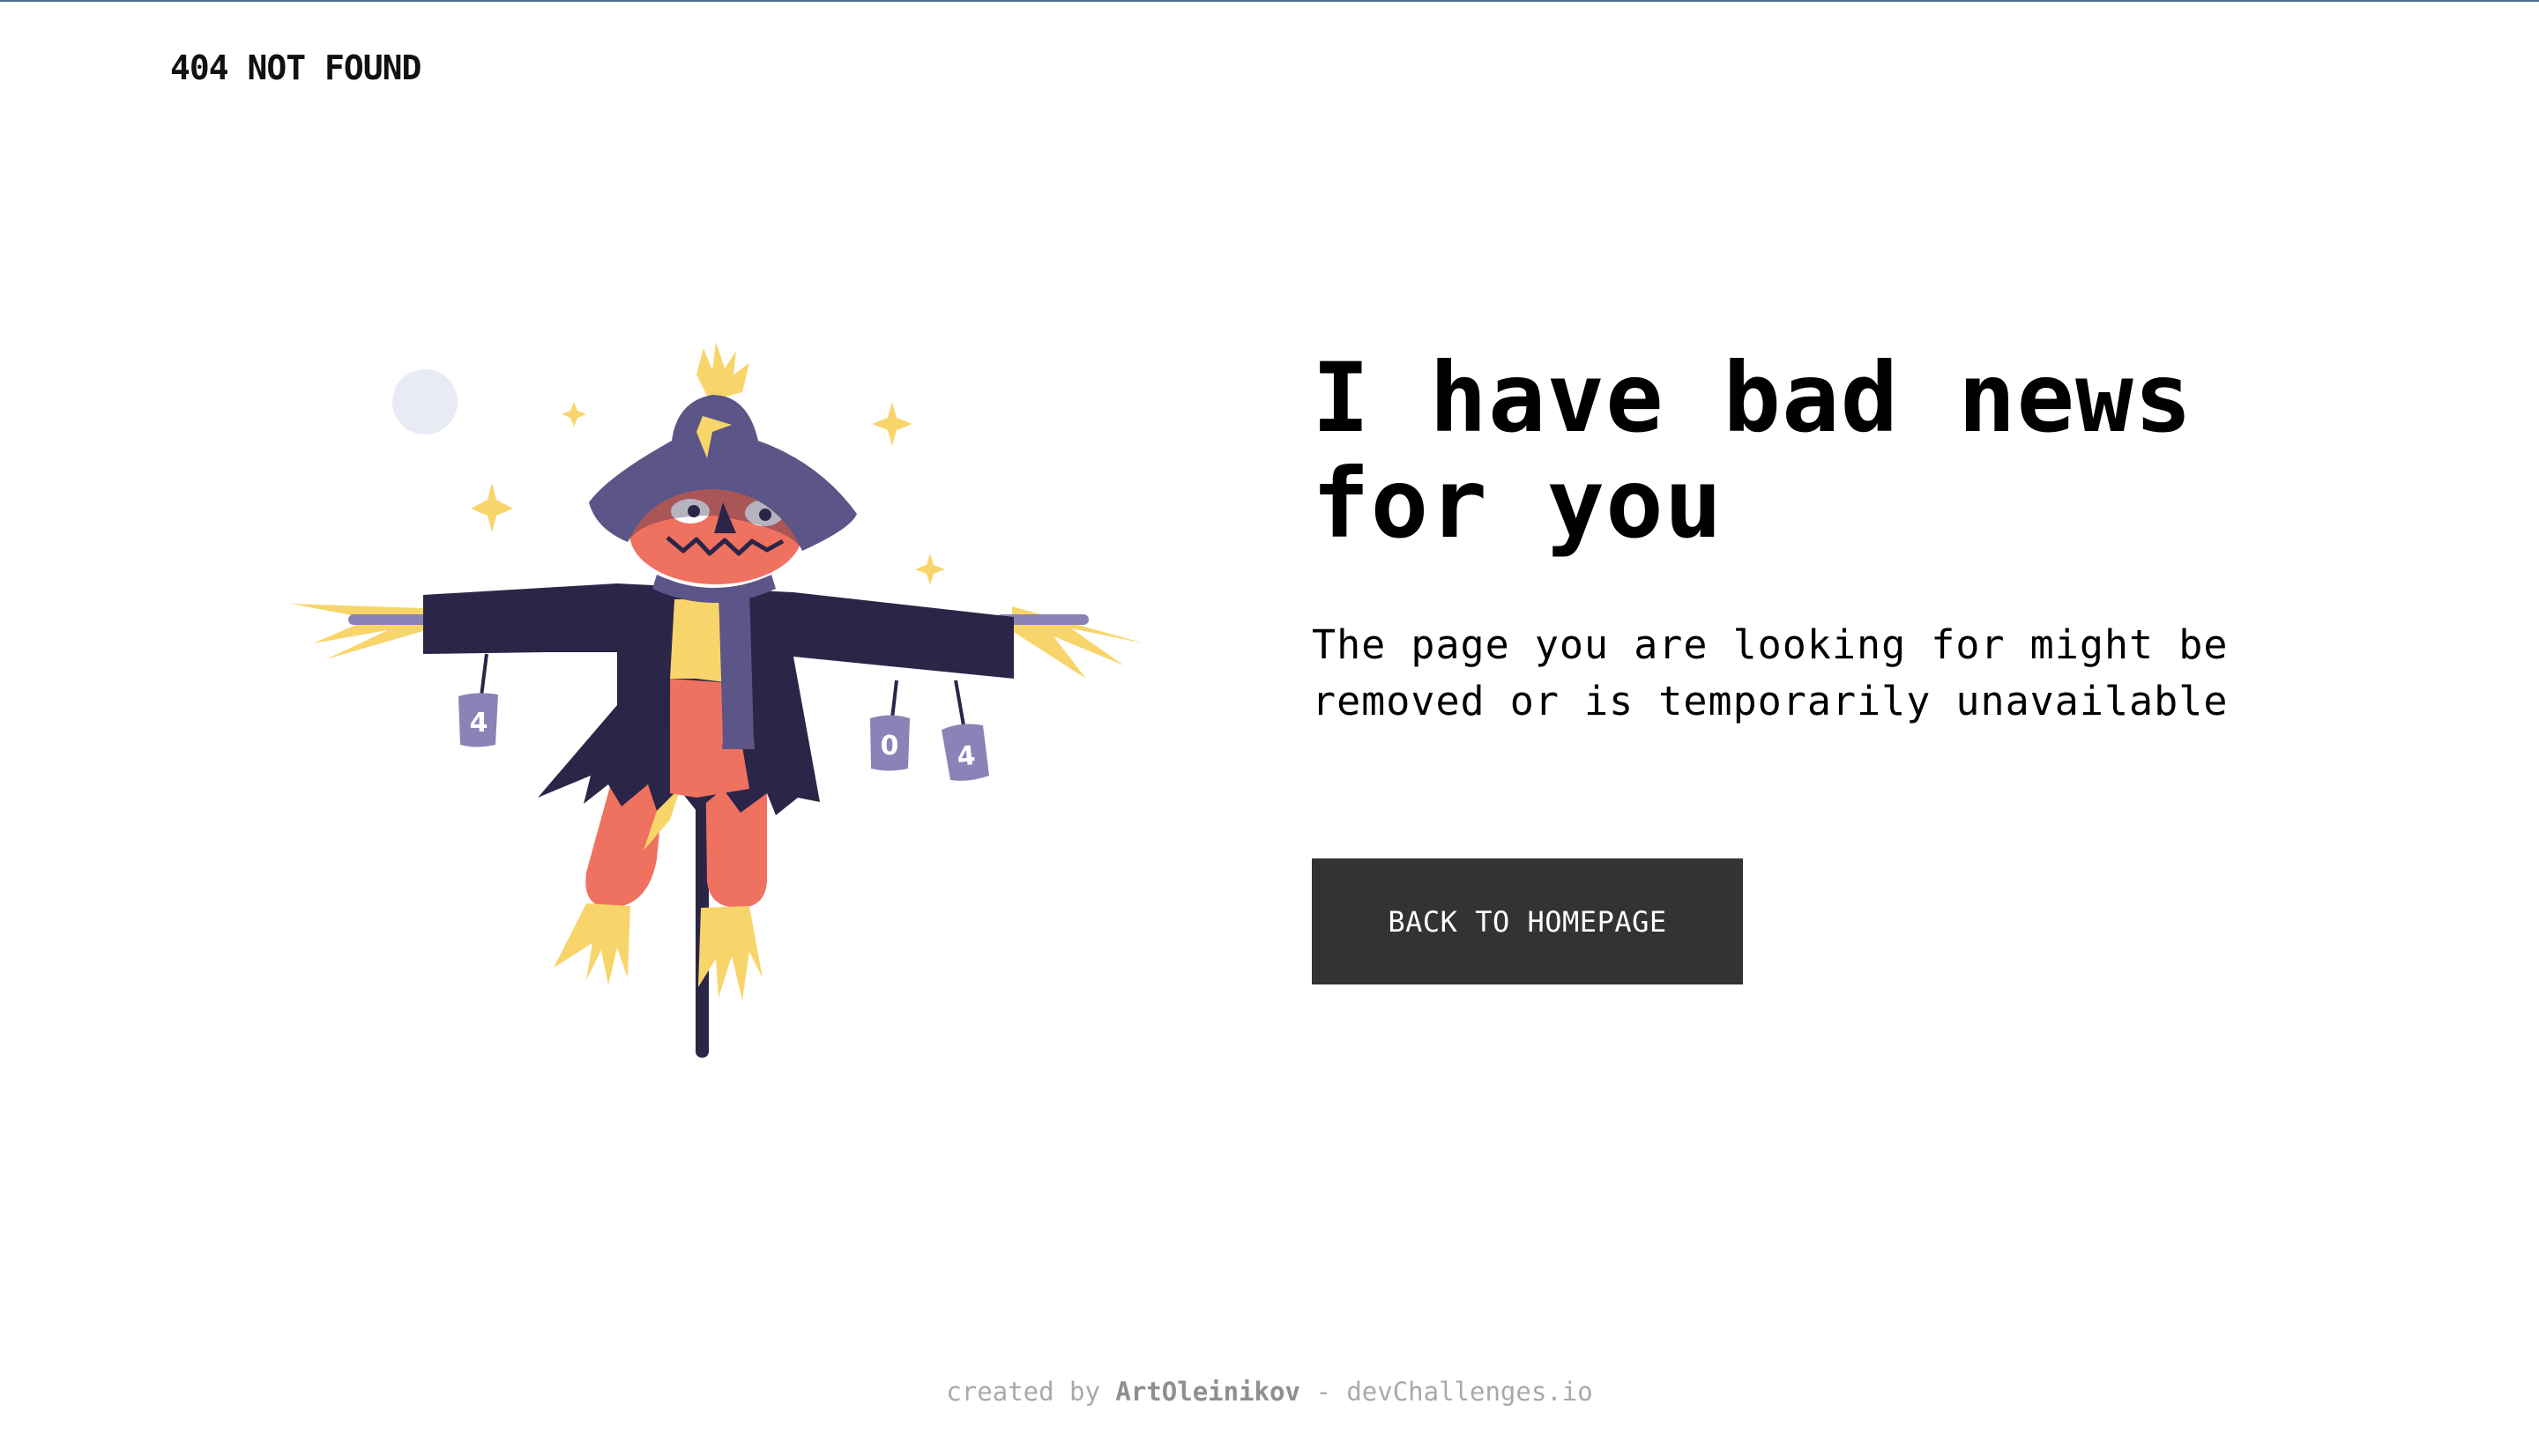 Image resolution: width=2539 pixels, height=1456 pixels. I want to click on footer-prefix: created by, so click(1023, 1392).